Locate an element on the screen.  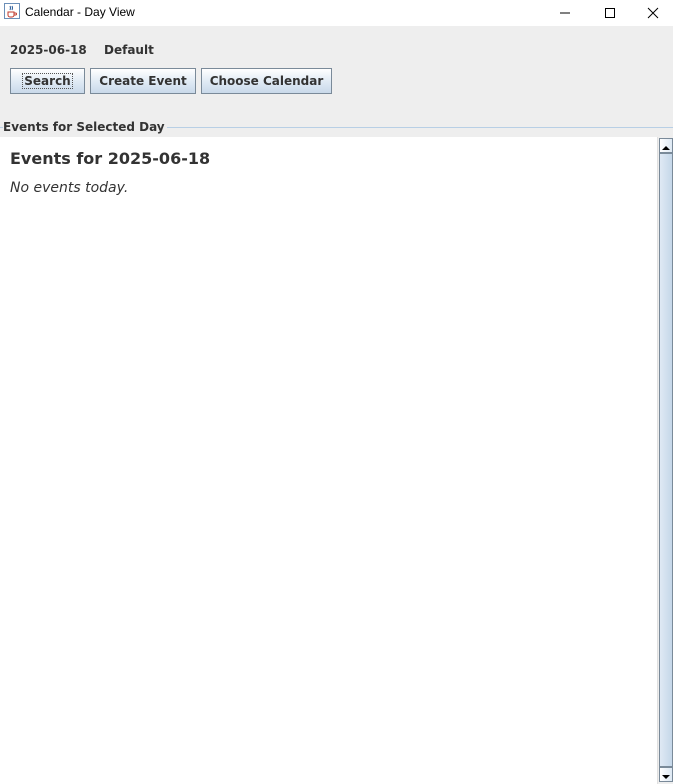
window-title: Calendar - Day View is located at coordinates (80, 12).